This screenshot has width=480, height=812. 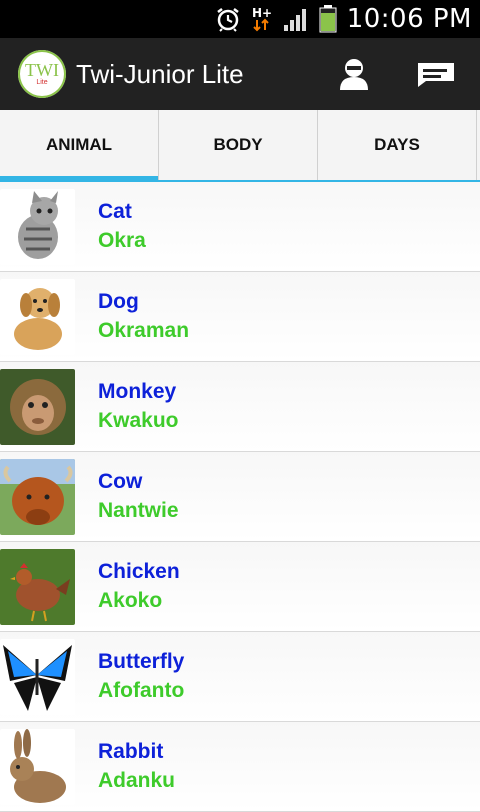 What do you see at coordinates (138, 496) in the screenshot?
I see `item-texts: Cow Nantwie` at bounding box center [138, 496].